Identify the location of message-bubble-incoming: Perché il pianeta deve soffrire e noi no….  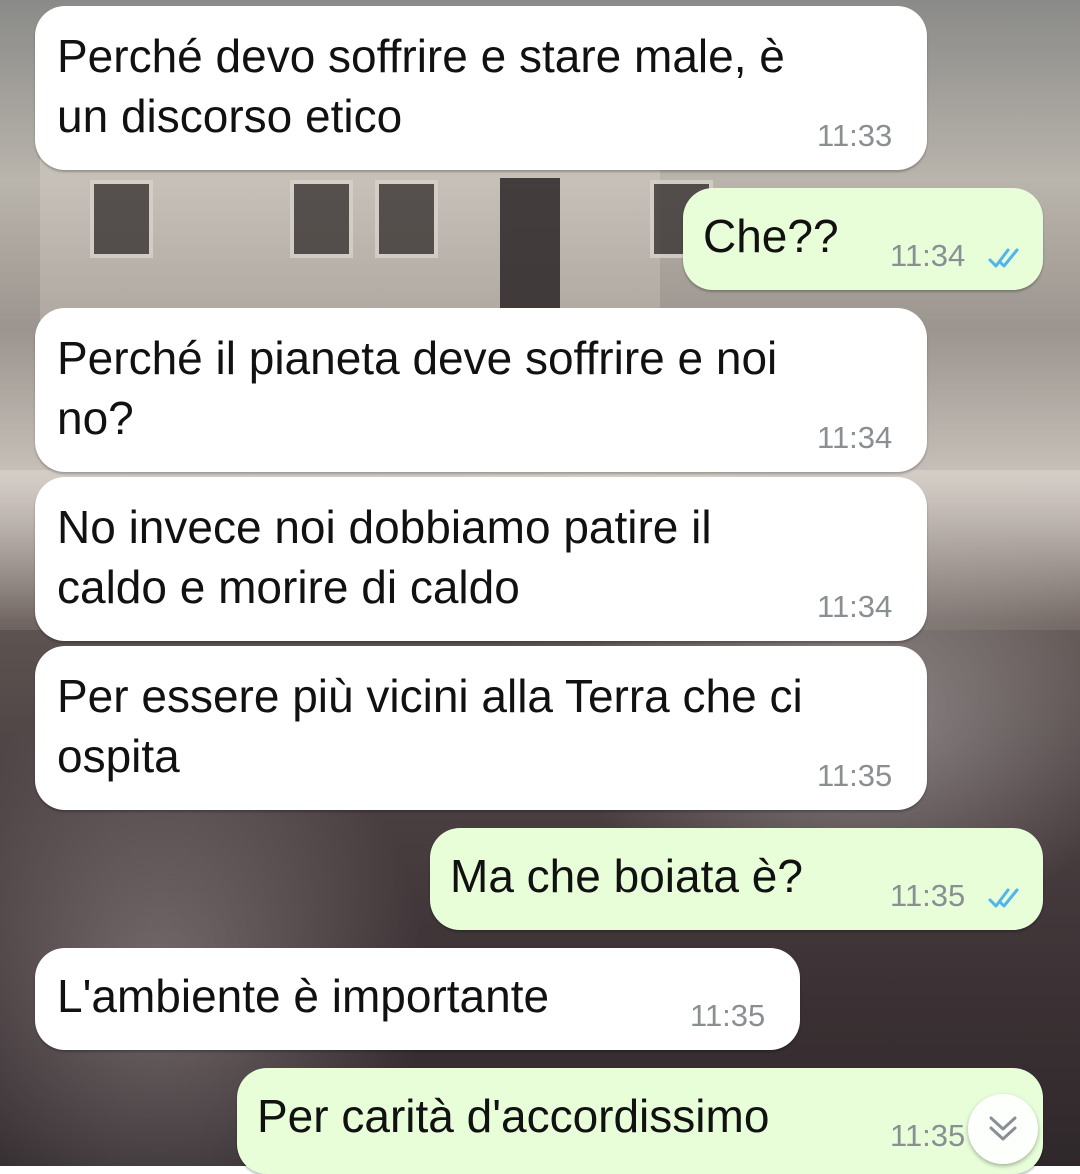
(481, 390).